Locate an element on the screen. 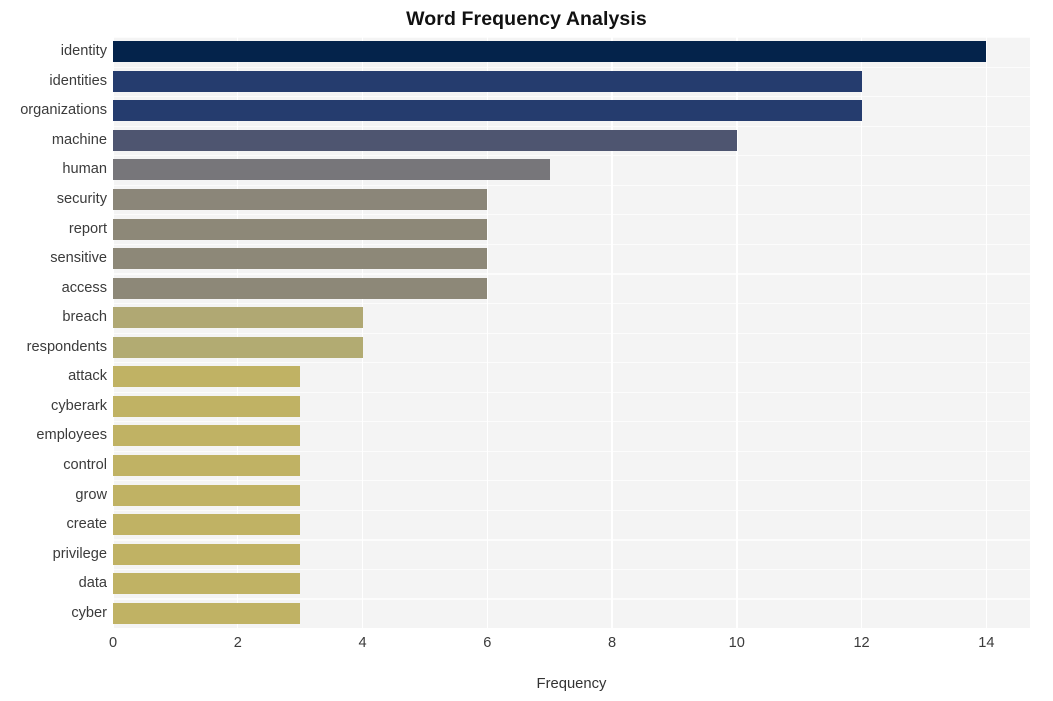  y-tick-label: breach is located at coordinates (84, 317).